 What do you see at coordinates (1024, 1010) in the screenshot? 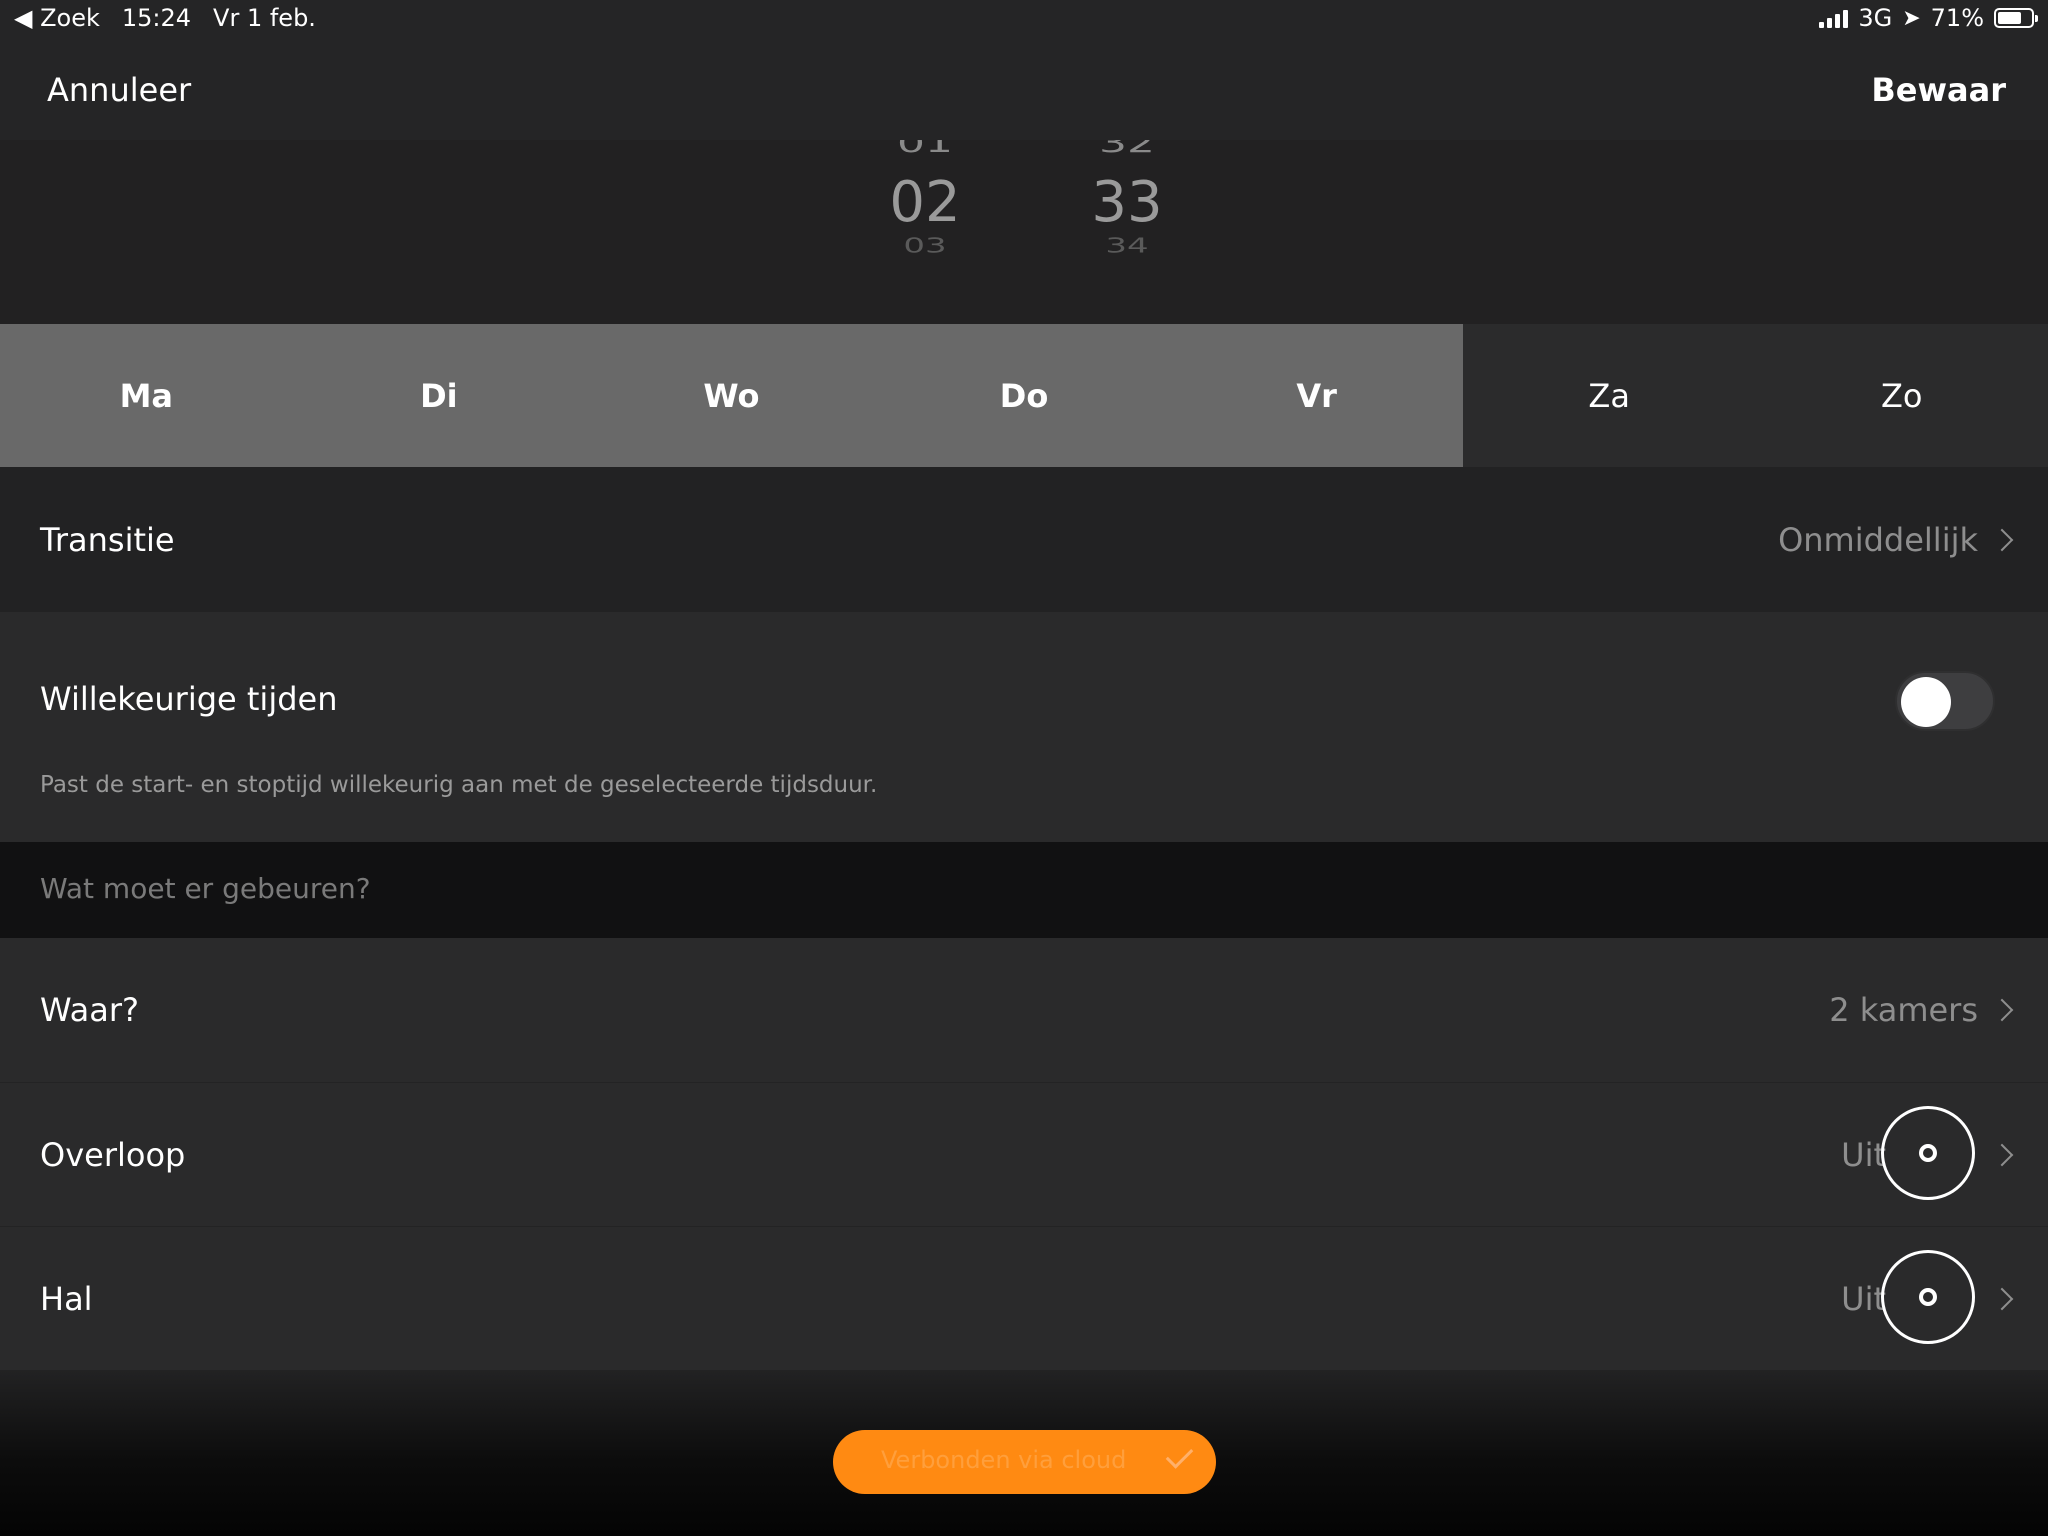
I see `where-row: Waar? 2 kamers` at bounding box center [1024, 1010].